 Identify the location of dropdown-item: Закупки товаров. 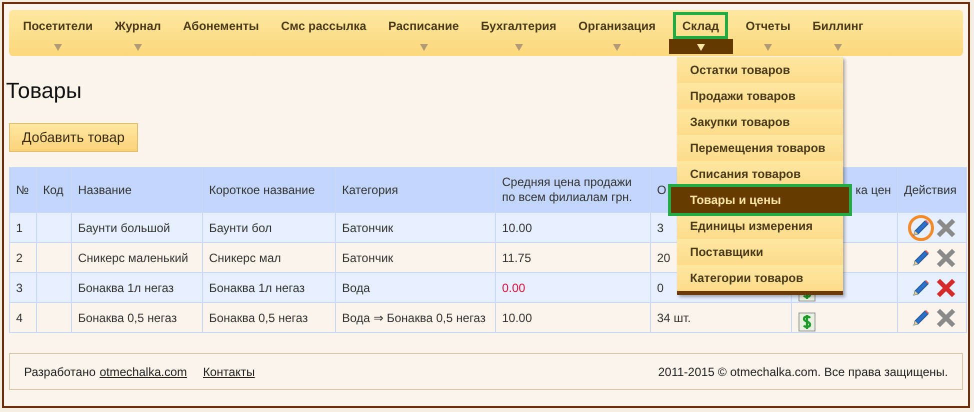
(760, 122).